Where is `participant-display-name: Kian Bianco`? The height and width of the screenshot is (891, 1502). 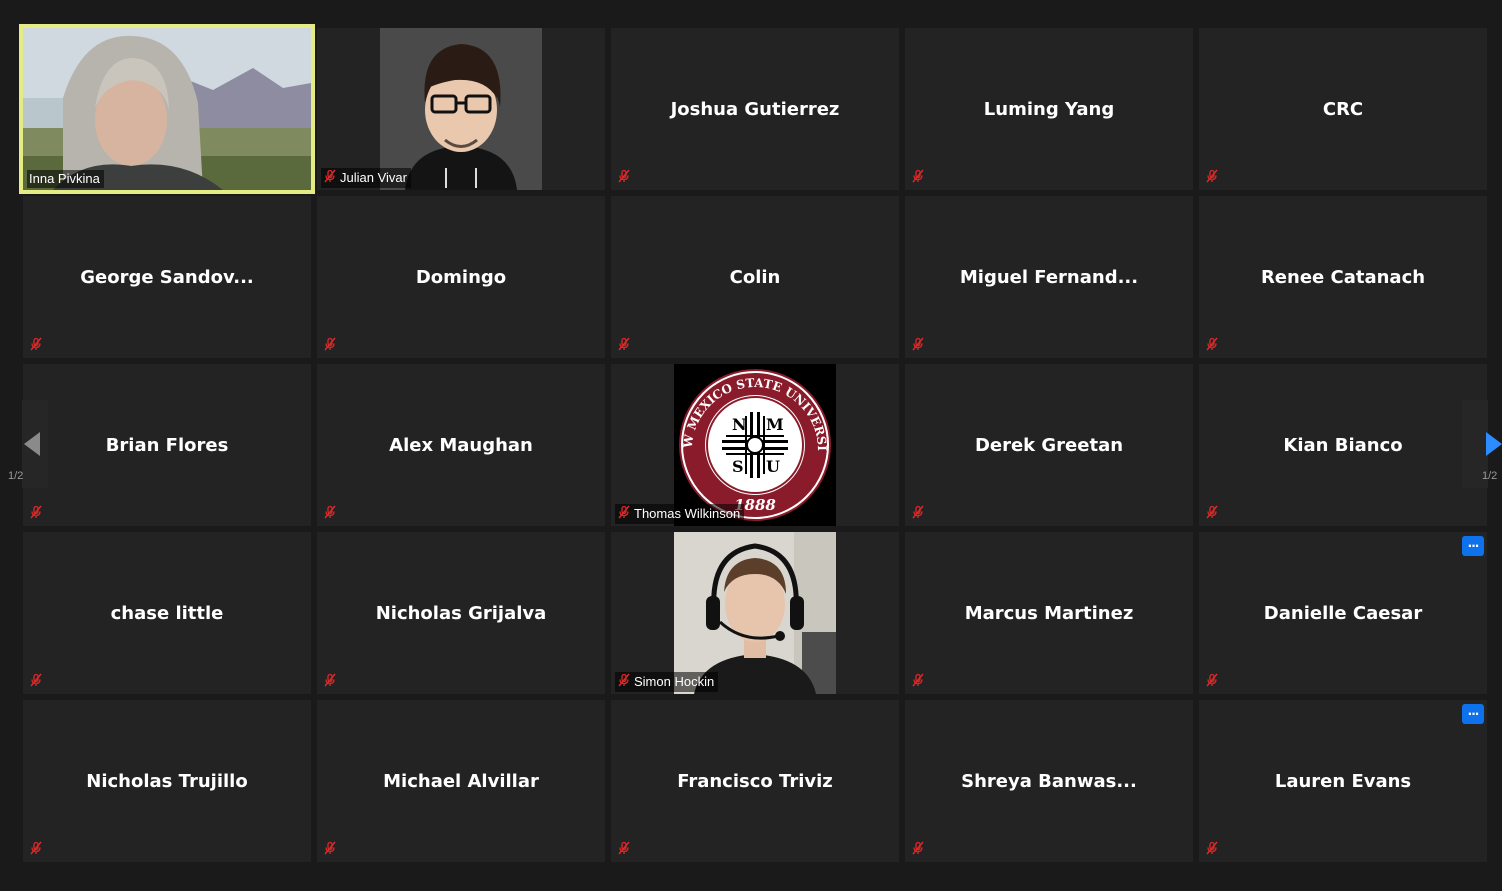
participant-display-name: Kian Bianco is located at coordinates (1343, 445).